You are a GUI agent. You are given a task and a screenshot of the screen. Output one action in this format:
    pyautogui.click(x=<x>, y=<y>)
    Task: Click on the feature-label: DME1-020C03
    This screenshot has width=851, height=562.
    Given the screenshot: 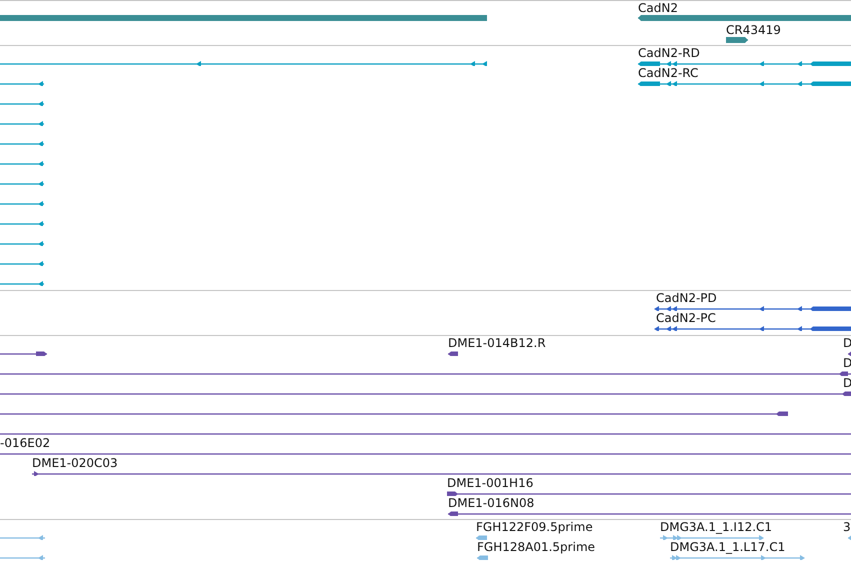 What is the action you would take?
    pyautogui.click(x=75, y=463)
    